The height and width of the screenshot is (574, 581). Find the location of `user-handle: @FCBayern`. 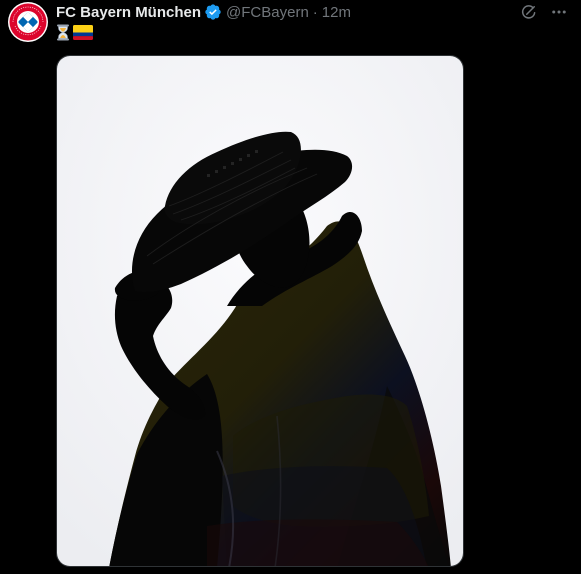

user-handle: @FCBayern is located at coordinates (267, 12).